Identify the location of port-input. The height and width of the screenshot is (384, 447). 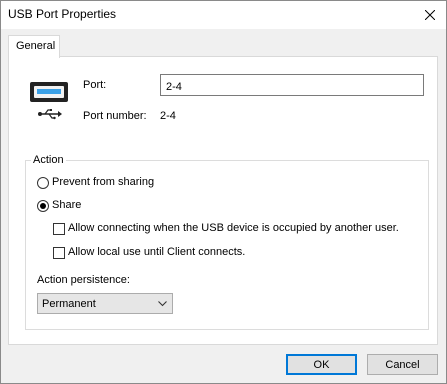
(292, 85).